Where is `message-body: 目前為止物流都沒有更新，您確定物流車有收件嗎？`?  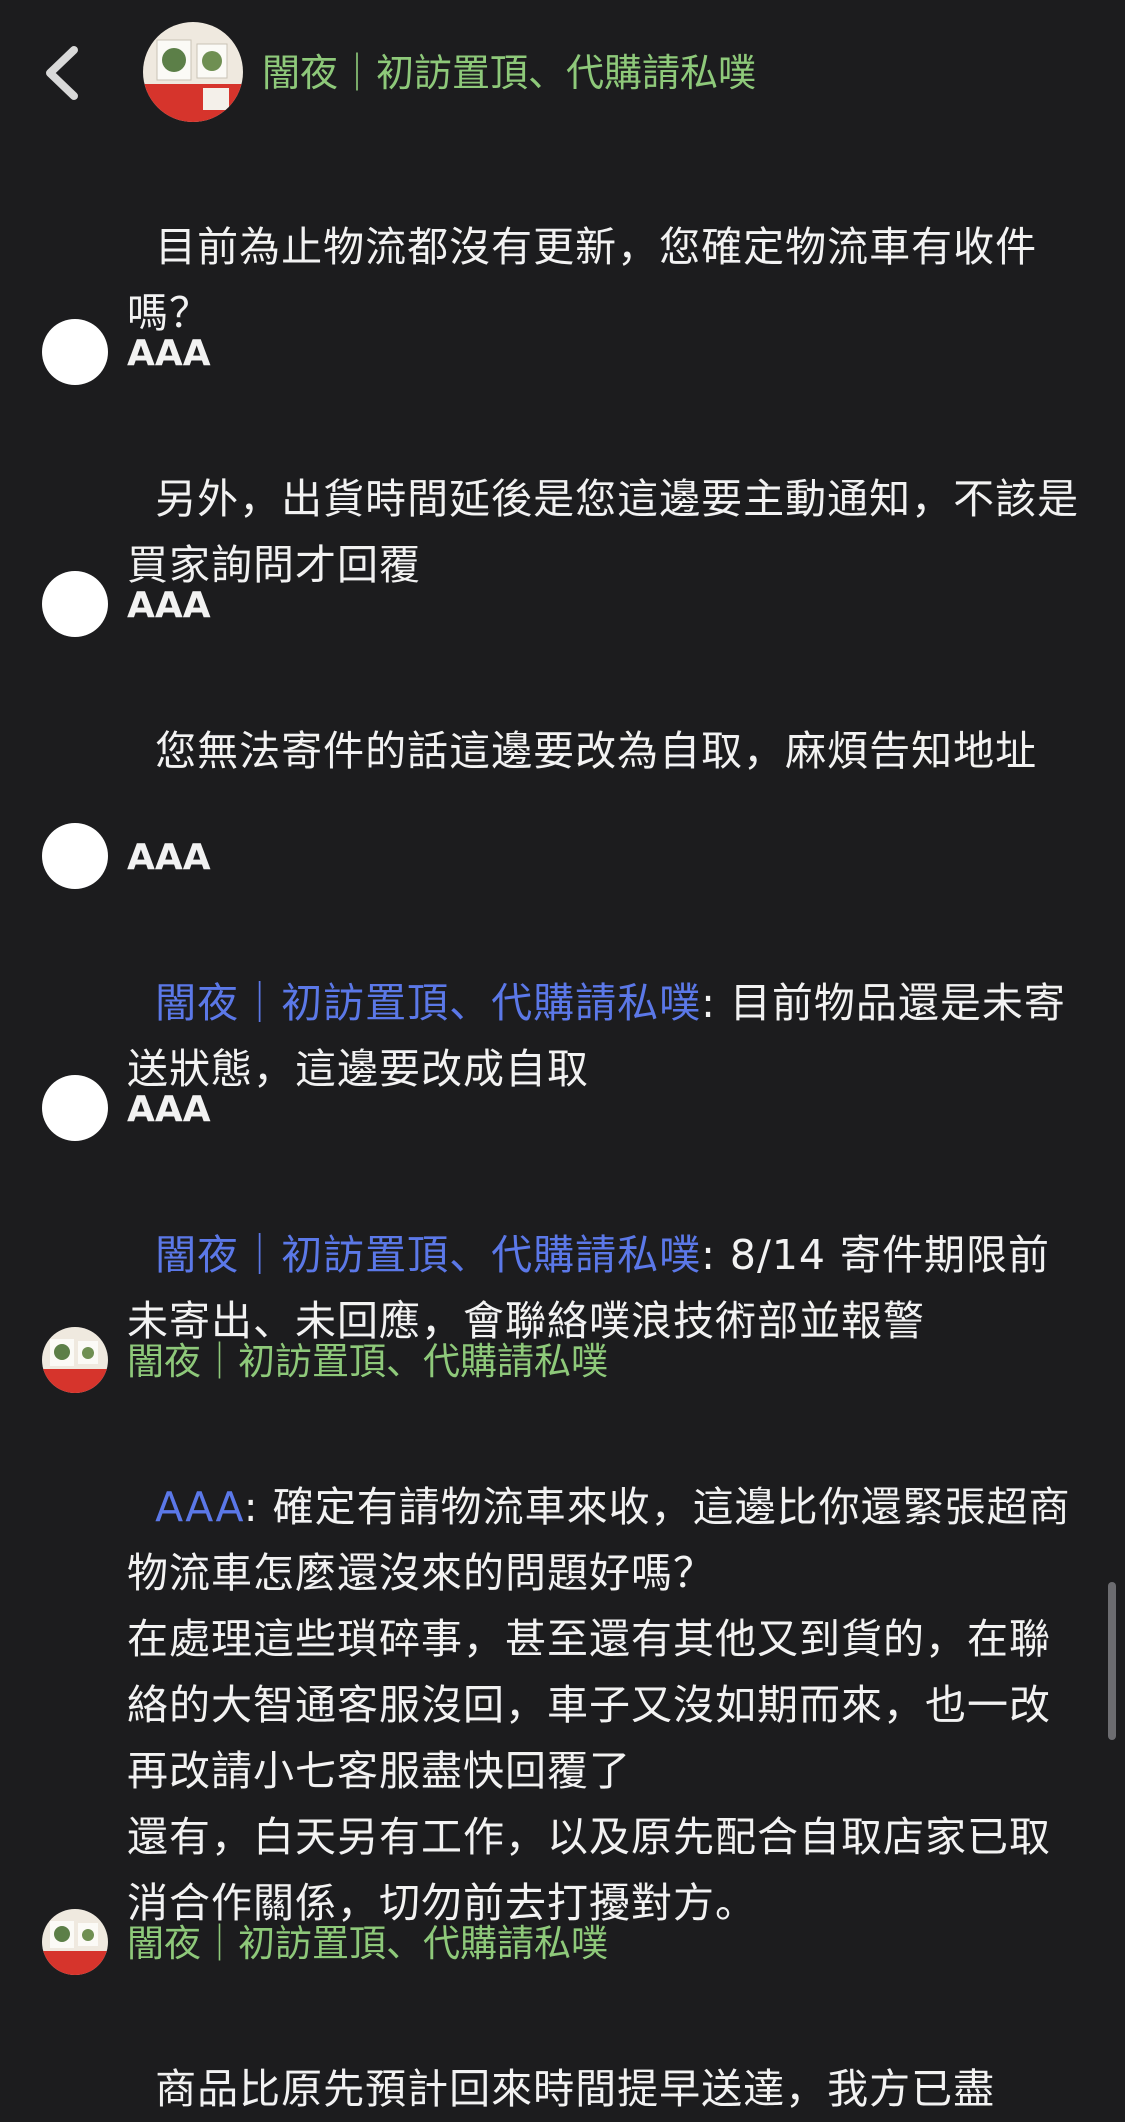 message-body: 目前為止物流都沒有更新，您確定物流車有收件嗎？ is located at coordinates (582, 280).